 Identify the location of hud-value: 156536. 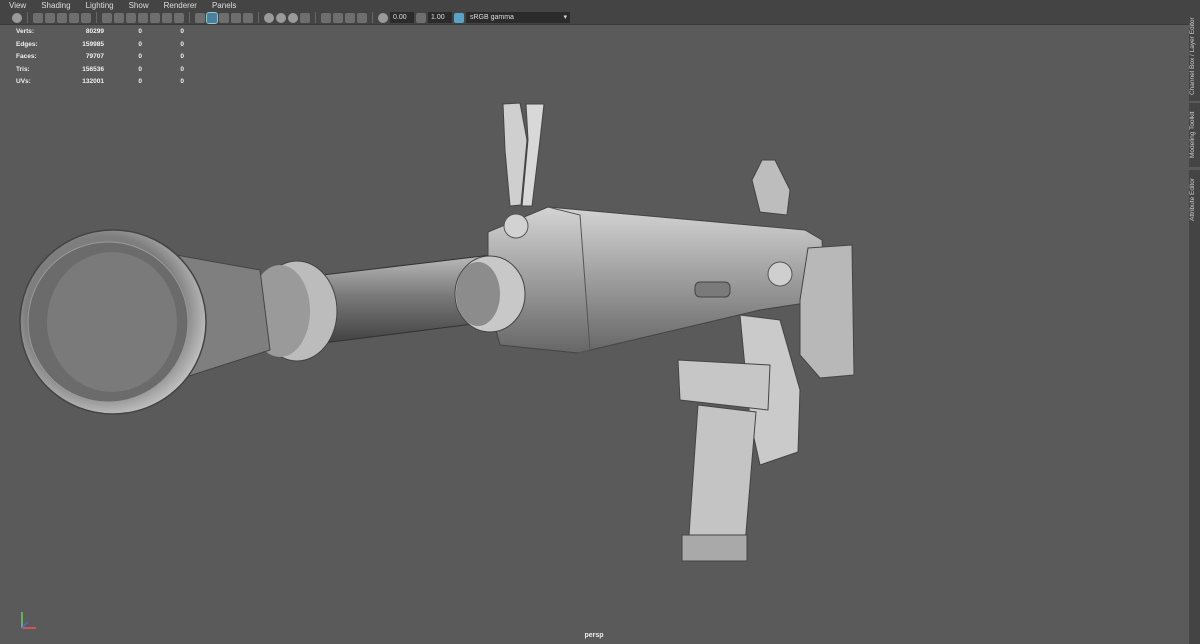
(93, 69).